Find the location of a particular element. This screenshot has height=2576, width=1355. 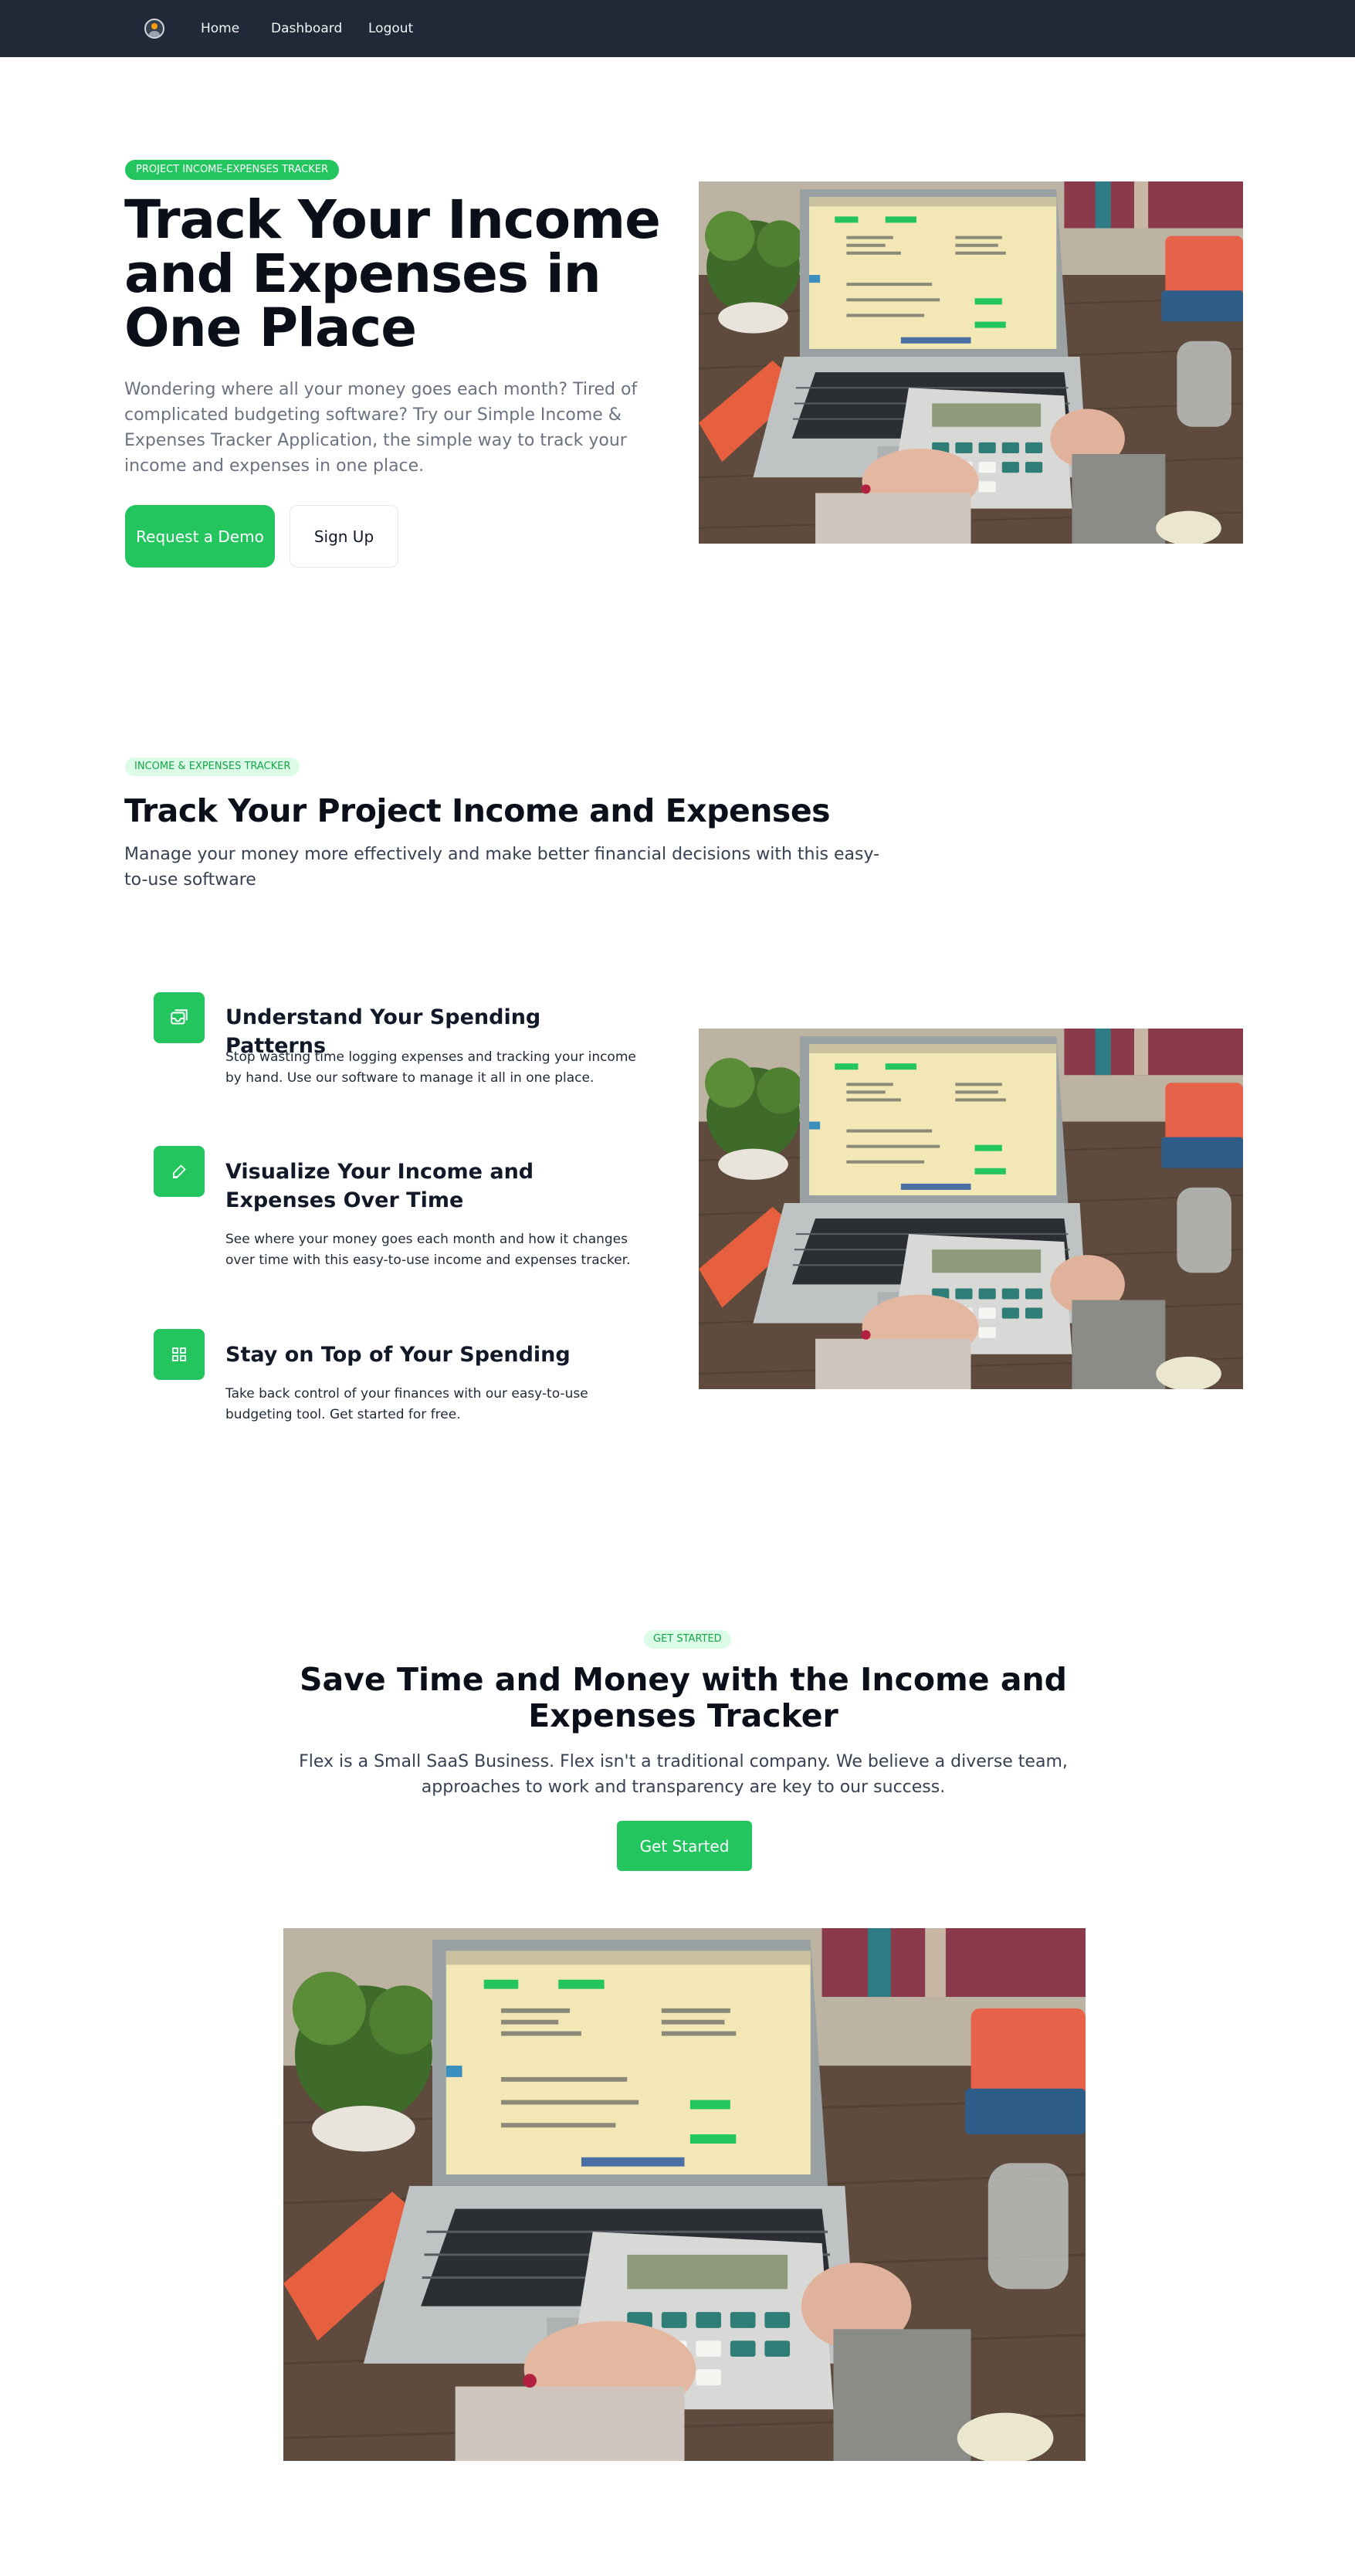

get-started-badge: GET STARTED is located at coordinates (687, 1639).